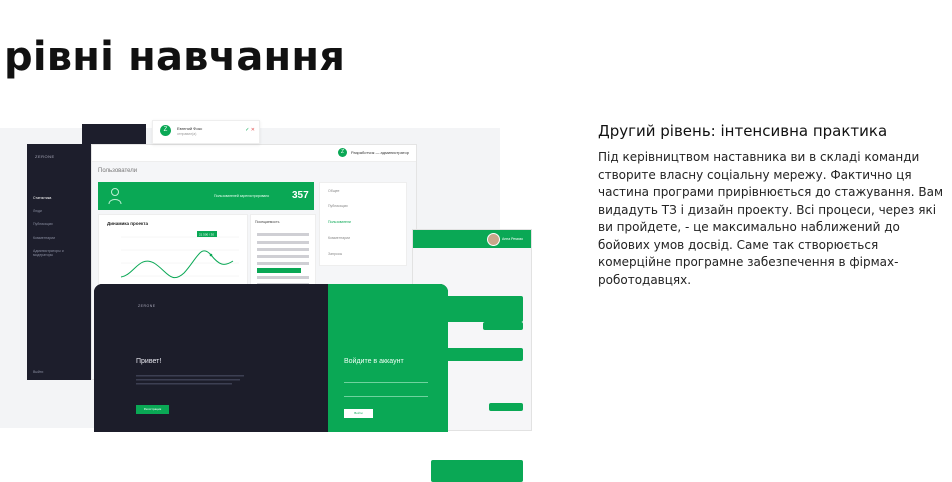 The width and height of the screenshot is (952, 482). What do you see at coordinates (358, 413) in the screenshot?
I see `login-button: Войти` at bounding box center [358, 413].